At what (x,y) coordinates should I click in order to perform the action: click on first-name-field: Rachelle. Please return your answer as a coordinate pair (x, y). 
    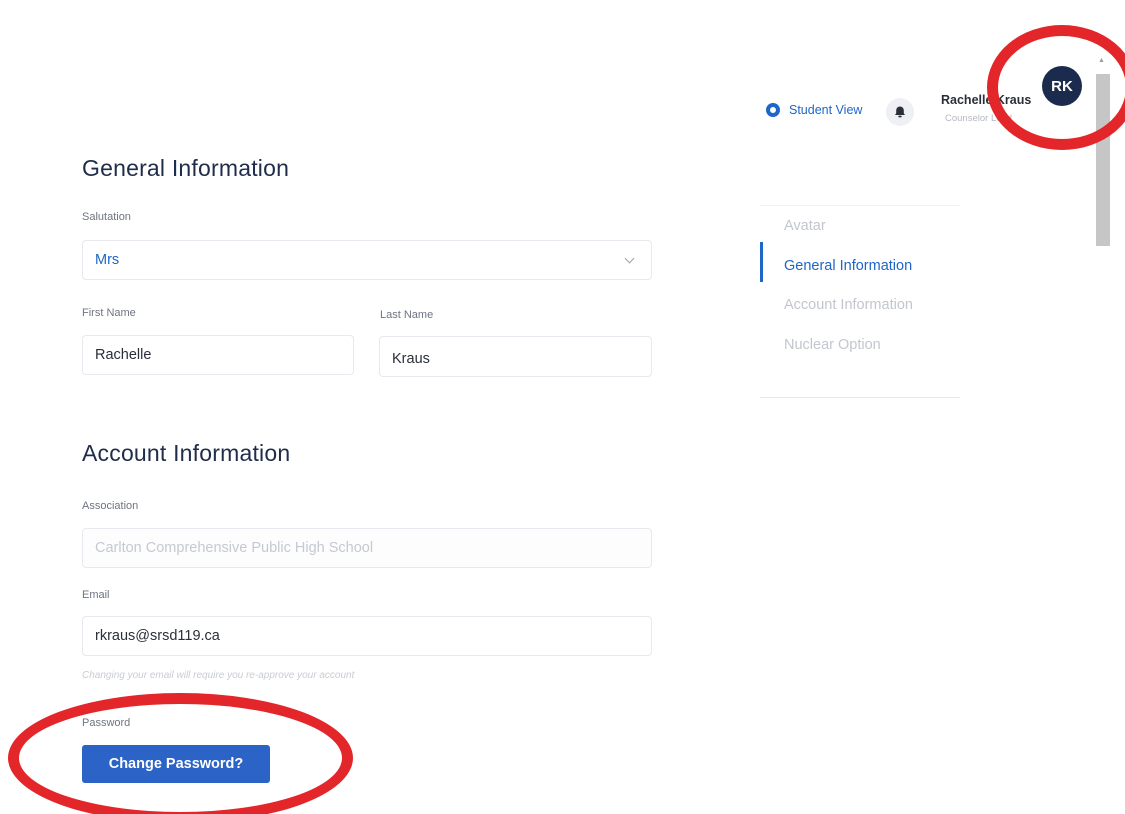
    Looking at the image, I should click on (218, 355).